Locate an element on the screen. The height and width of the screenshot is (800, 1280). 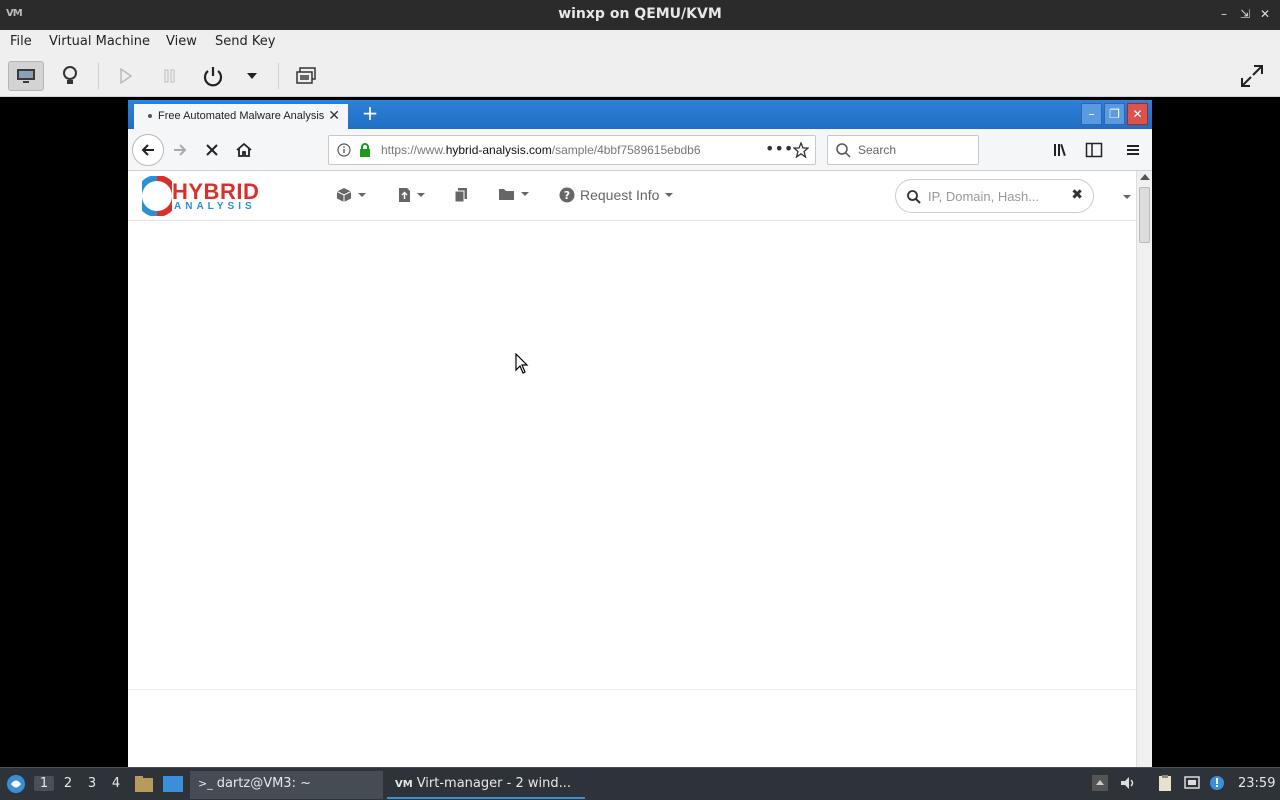
tab-title: Free Automated Malware Analysis is located at coordinates (241, 116).